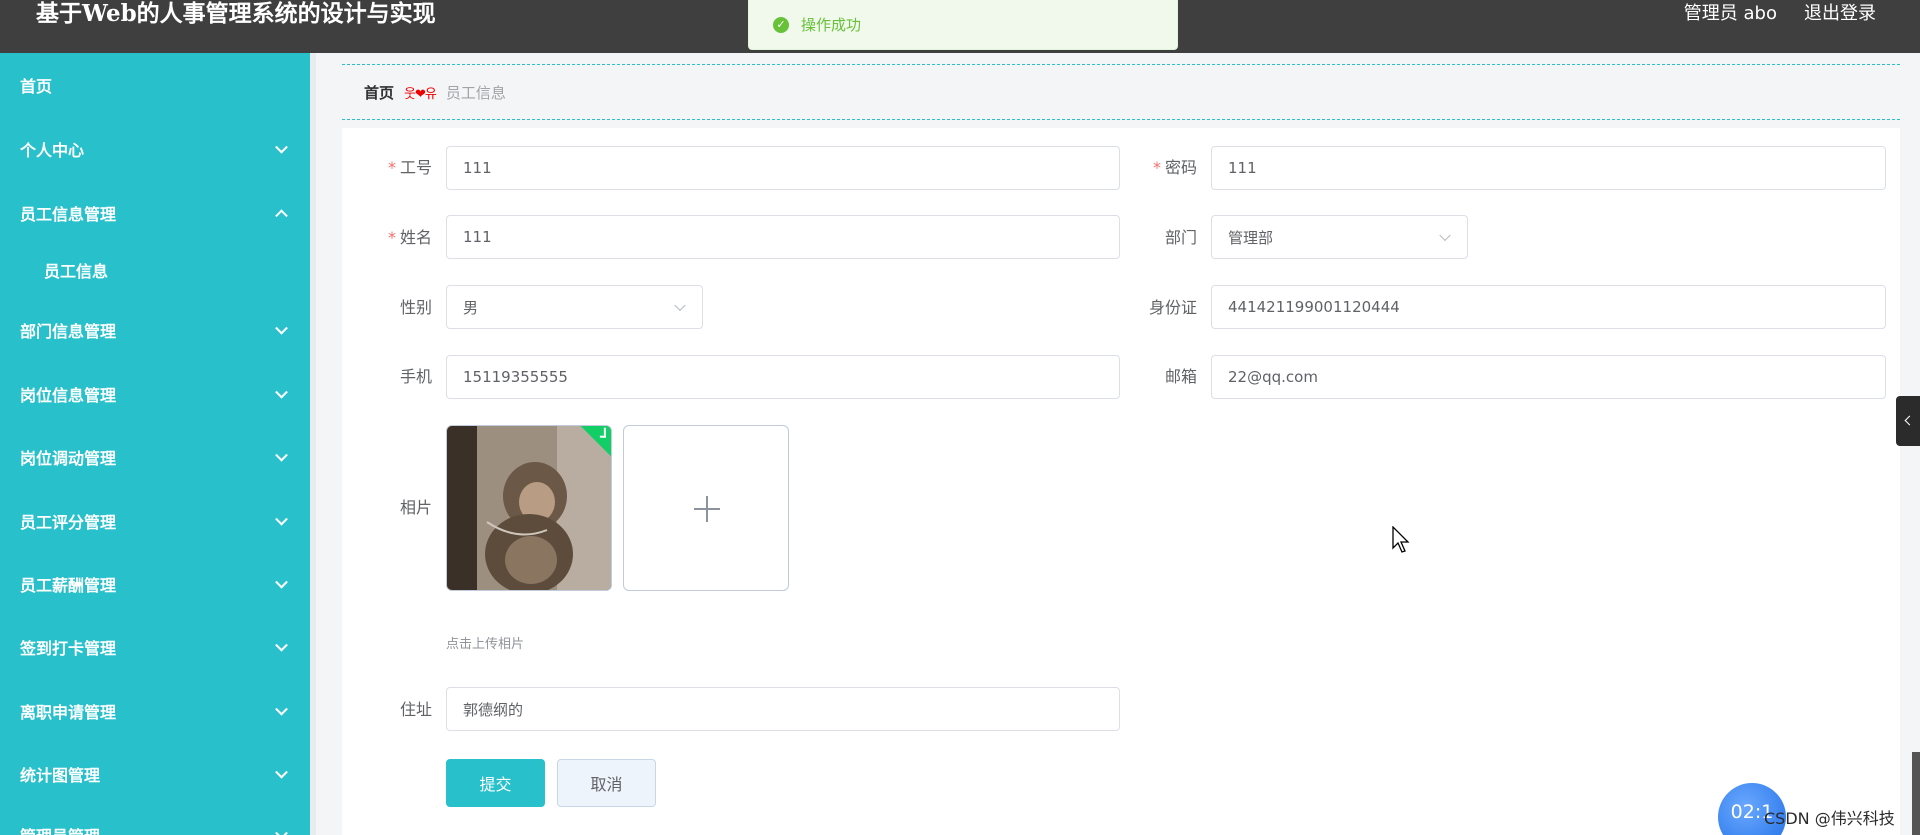  What do you see at coordinates (1180, 237) in the screenshot?
I see `dept-label: 部门` at bounding box center [1180, 237].